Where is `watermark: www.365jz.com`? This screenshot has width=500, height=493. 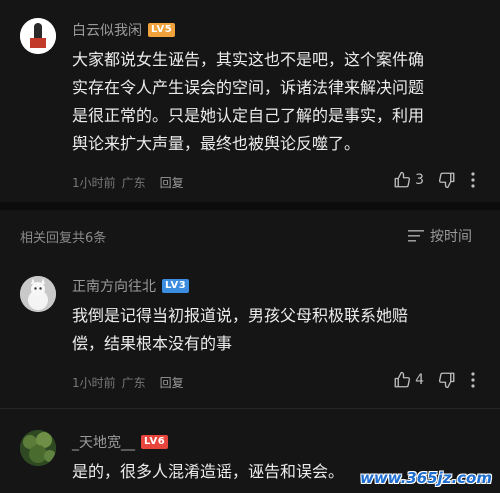 watermark: www.365jz.com is located at coordinates (425, 478).